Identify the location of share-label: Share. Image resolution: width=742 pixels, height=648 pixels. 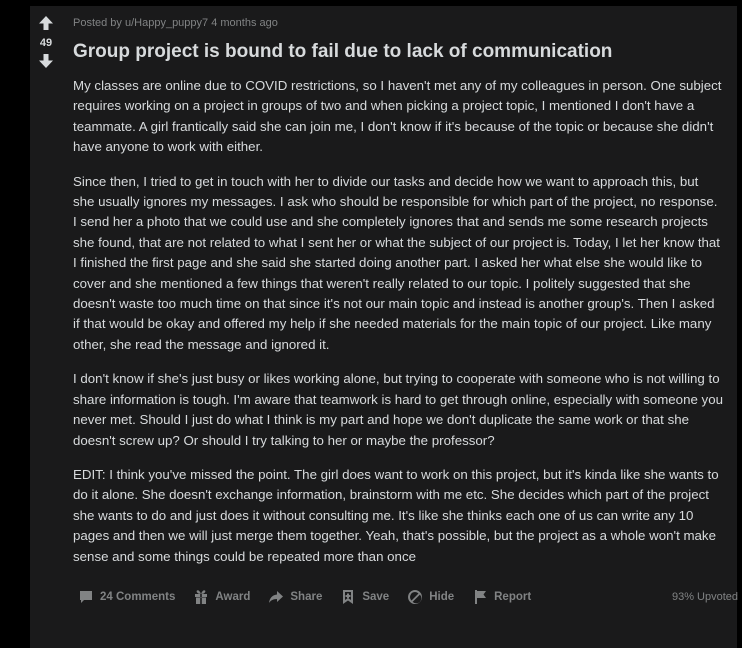
(306, 597).